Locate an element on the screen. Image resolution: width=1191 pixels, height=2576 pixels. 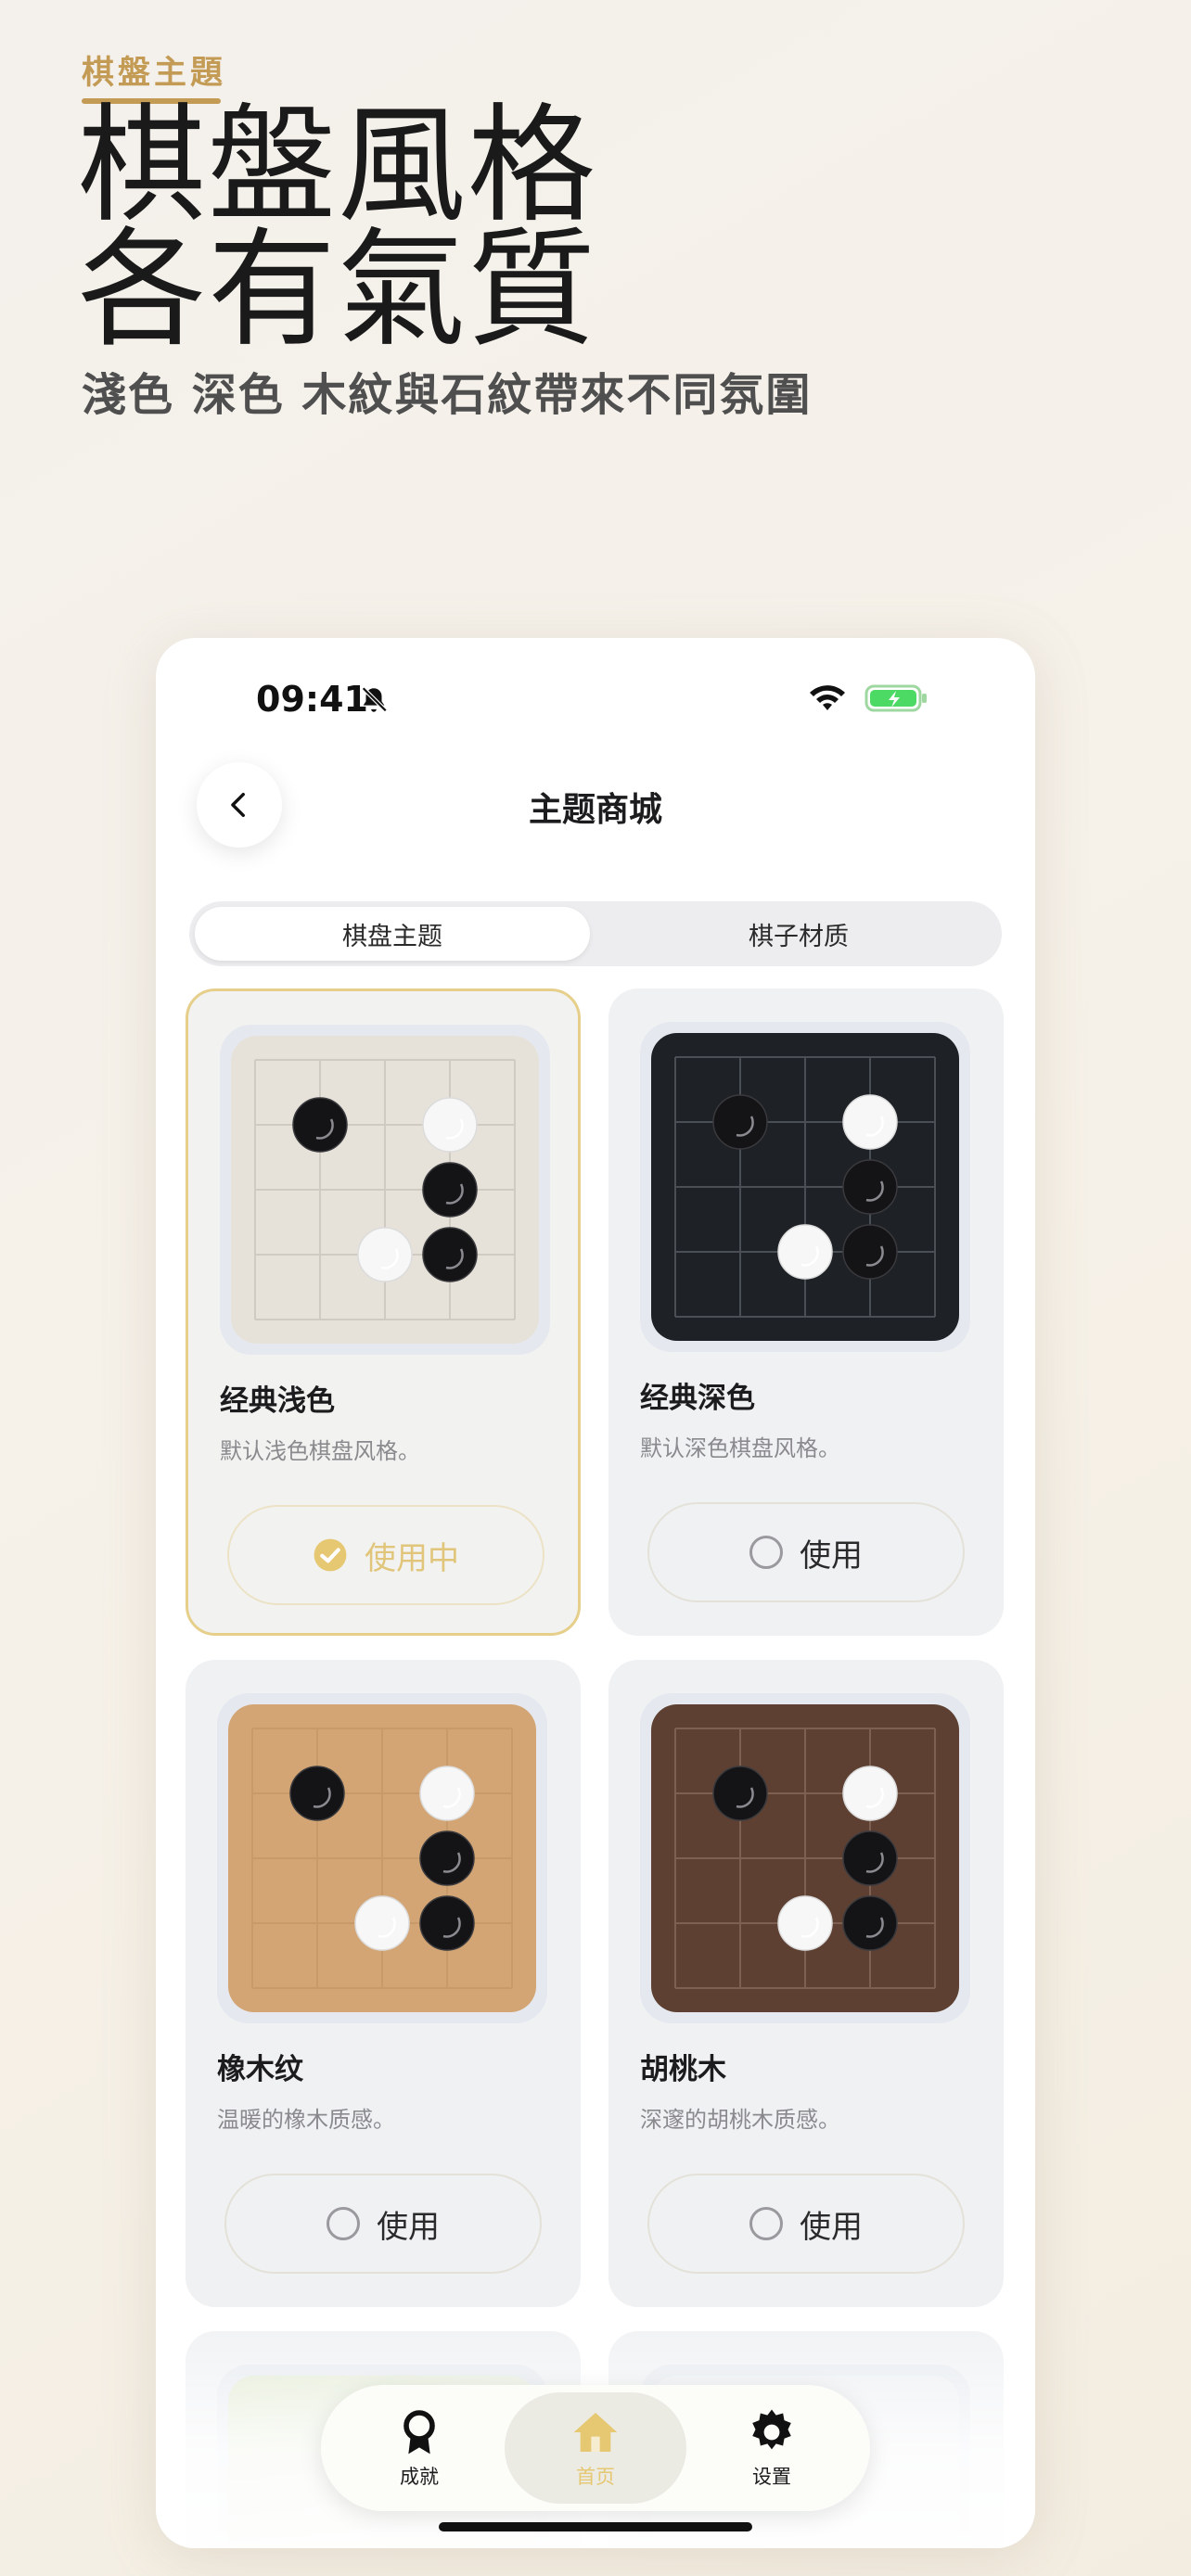
tab-achievements: 成就 is located at coordinates (419, 2448).